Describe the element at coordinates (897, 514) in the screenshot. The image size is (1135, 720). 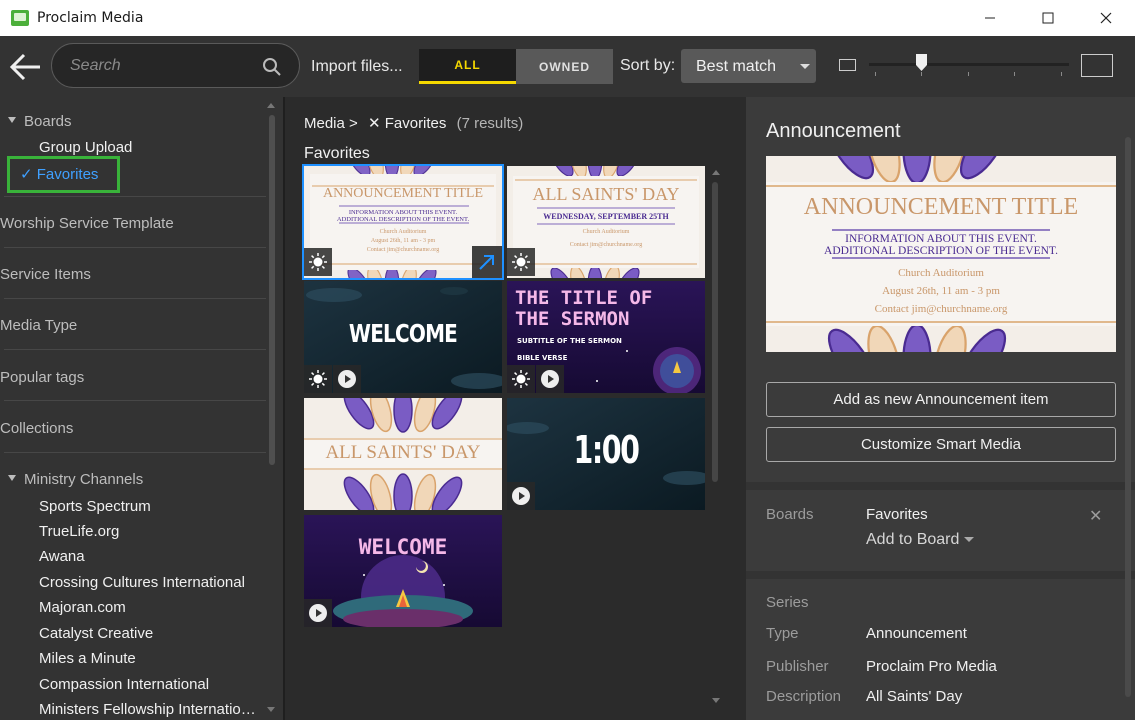
I see `boards-value: Favorites` at that location.